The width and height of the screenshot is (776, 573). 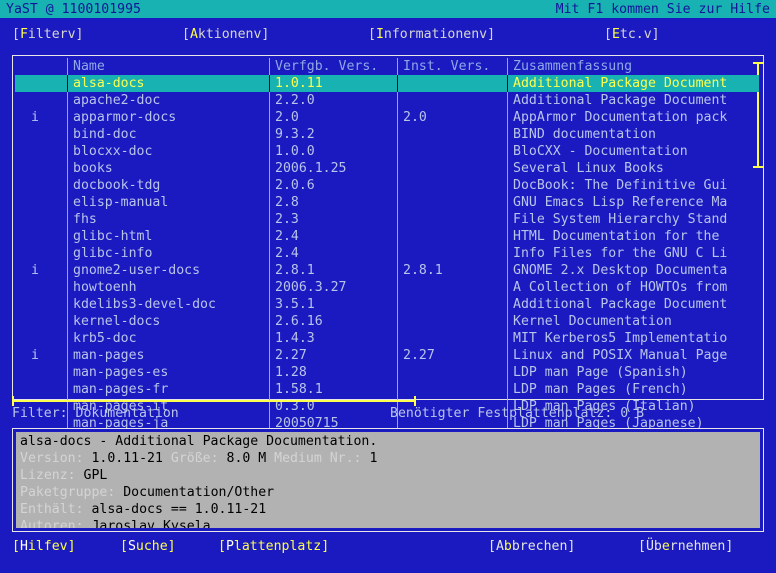 What do you see at coordinates (431, 34) in the screenshot?
I see `menu-item-i: [Informationenv]` at bounding box center [431, 34].